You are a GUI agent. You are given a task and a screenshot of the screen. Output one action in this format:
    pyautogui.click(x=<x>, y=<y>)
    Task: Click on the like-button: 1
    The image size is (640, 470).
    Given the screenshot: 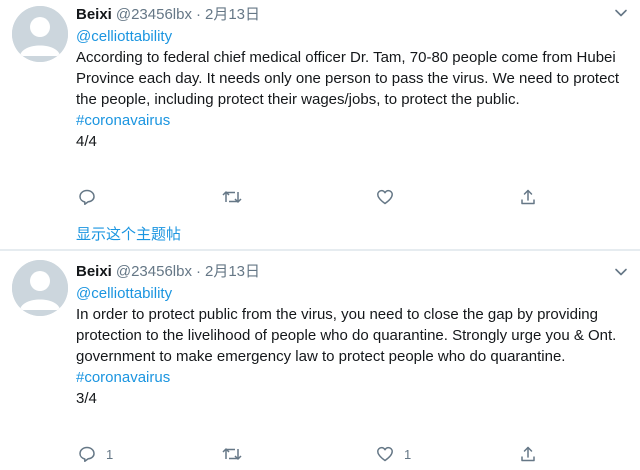 What is the action you would take?
    pyautogui.click(x=393, y=454)
    